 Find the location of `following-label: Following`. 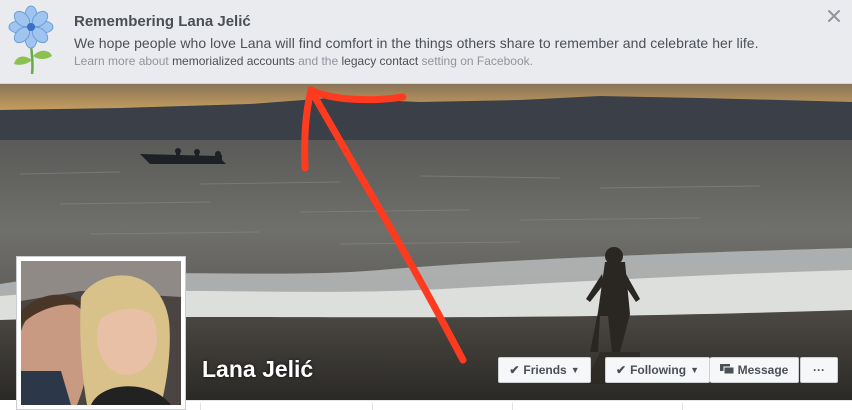

following-label: Following is located at coordinates (658, 370).